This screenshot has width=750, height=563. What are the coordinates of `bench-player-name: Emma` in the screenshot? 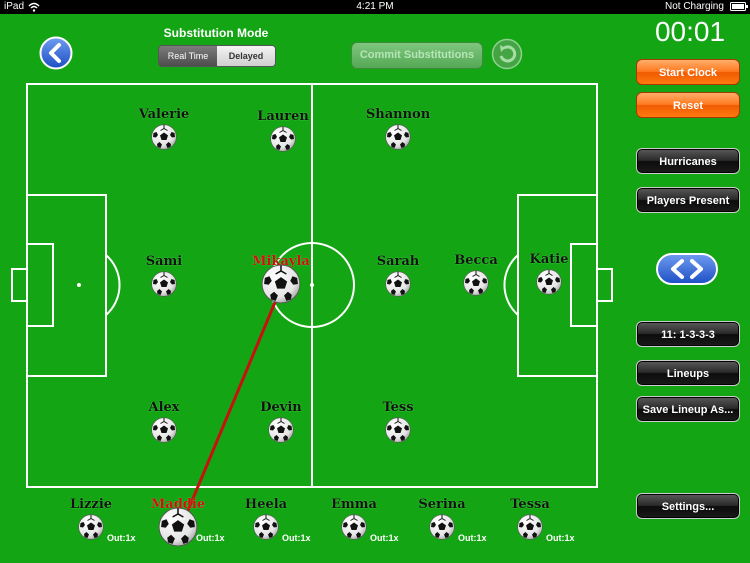 It's located at (354, 504).